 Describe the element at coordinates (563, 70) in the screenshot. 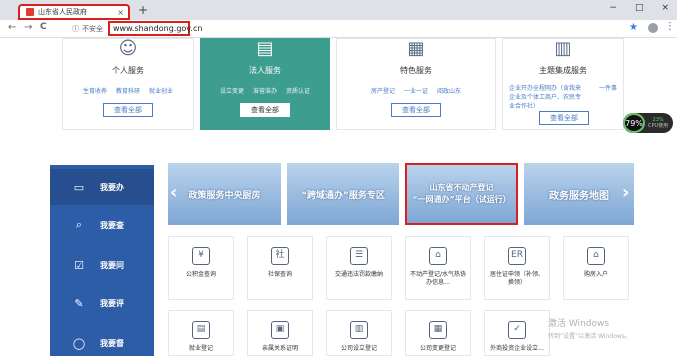

I see `card-title: 主题集成服务` at that location.